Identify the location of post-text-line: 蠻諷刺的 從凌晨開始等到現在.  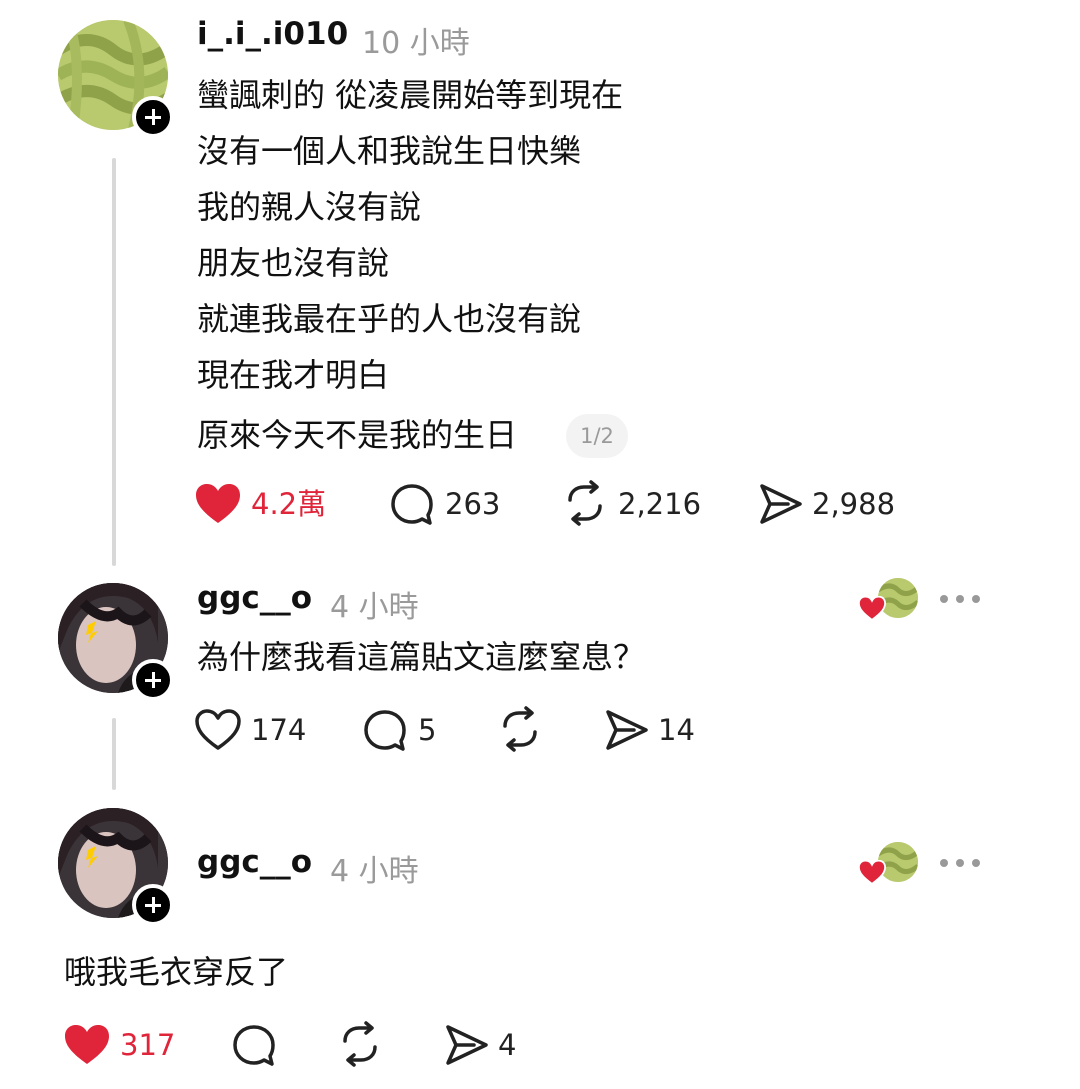
(410, 95).